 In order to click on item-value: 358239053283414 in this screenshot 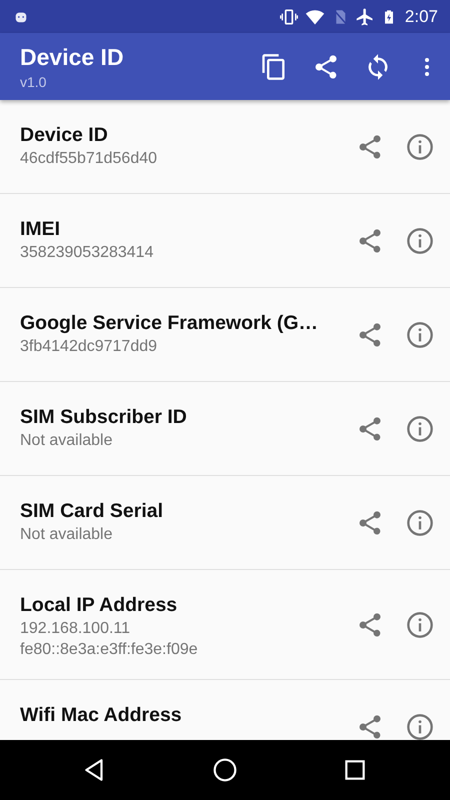, I will do `click(87, 253)`.